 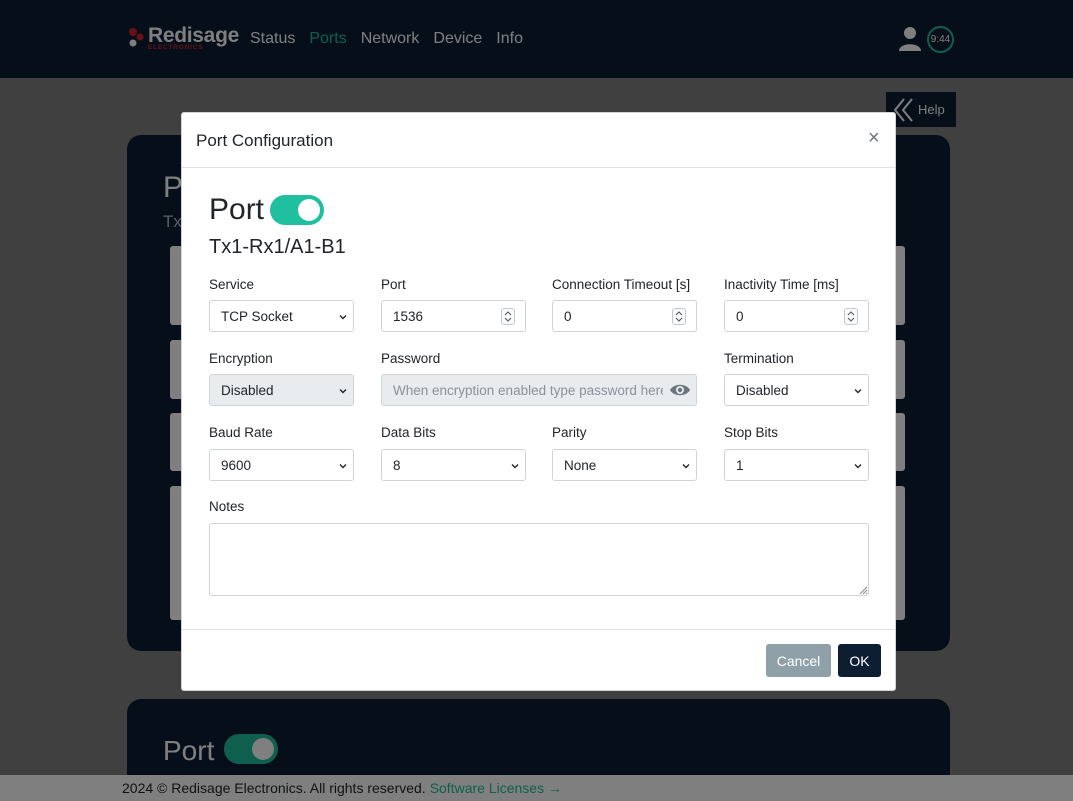 I want to click on connection-timeout-input: 0, so click(x=624, y=316).